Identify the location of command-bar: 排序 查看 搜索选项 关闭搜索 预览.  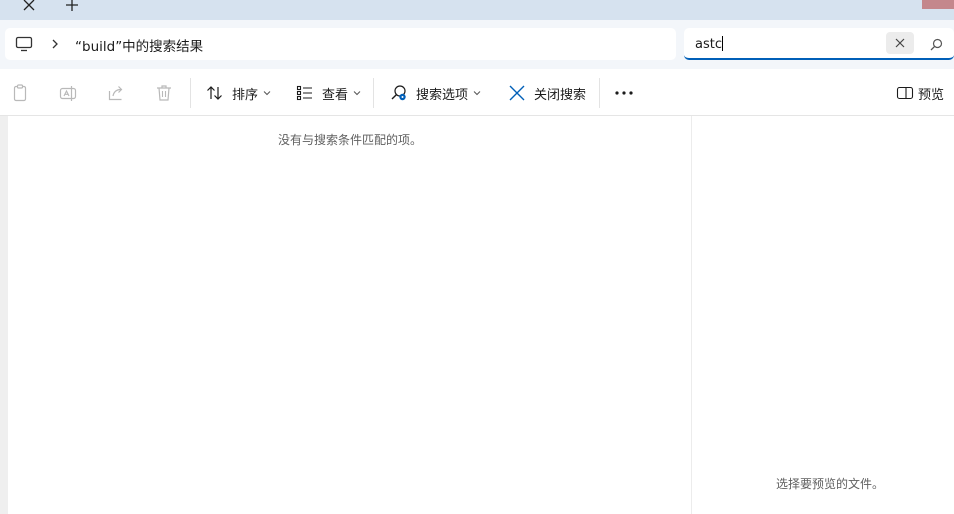
(477, 93).